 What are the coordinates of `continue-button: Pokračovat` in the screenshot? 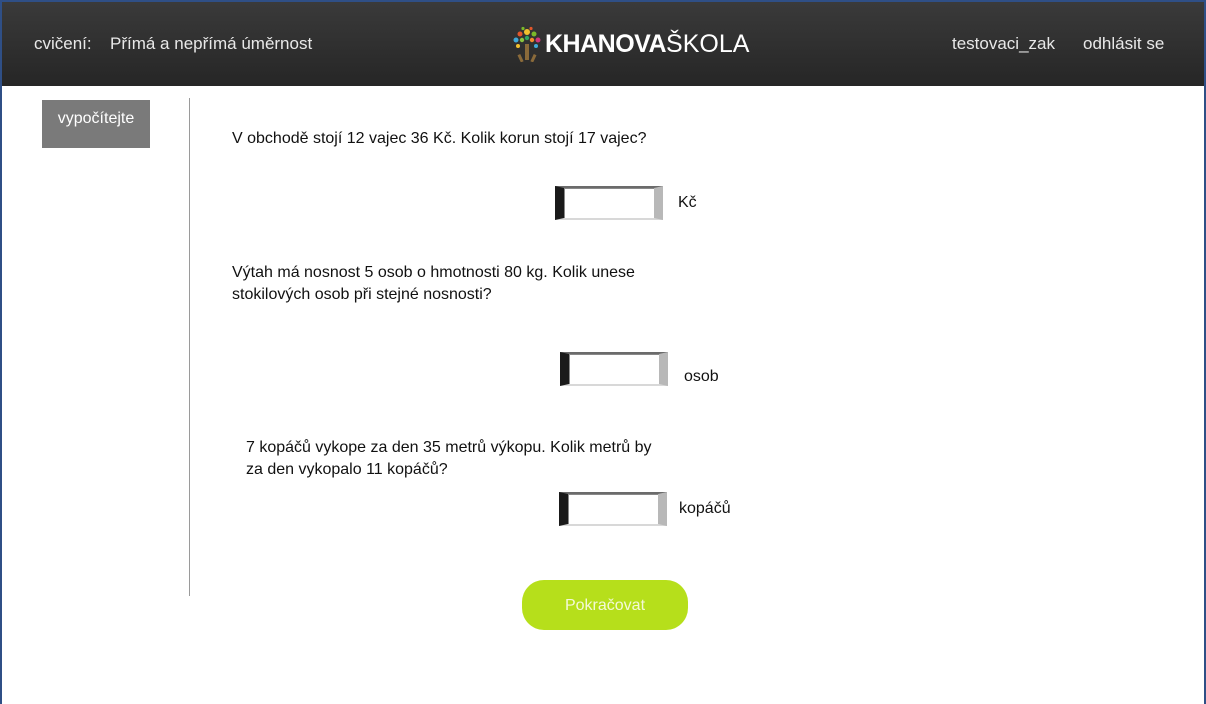 It's located at (605, 605).